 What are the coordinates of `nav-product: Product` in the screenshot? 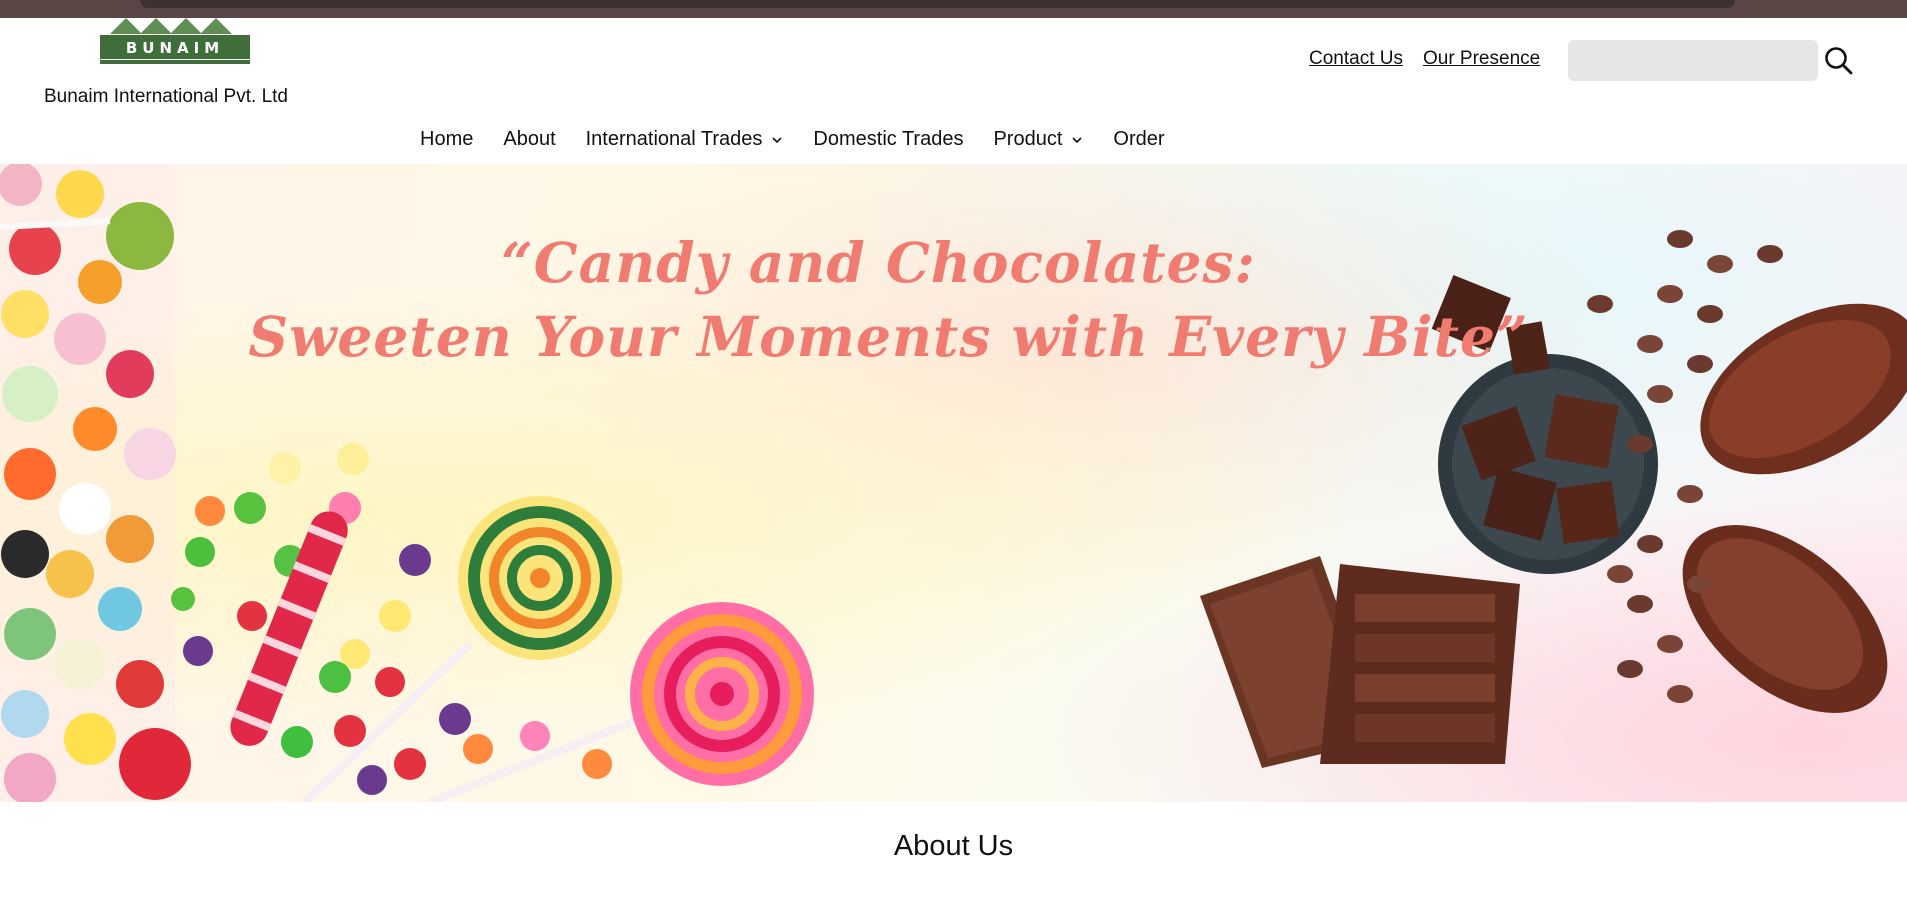 It's located at (1038, 139).